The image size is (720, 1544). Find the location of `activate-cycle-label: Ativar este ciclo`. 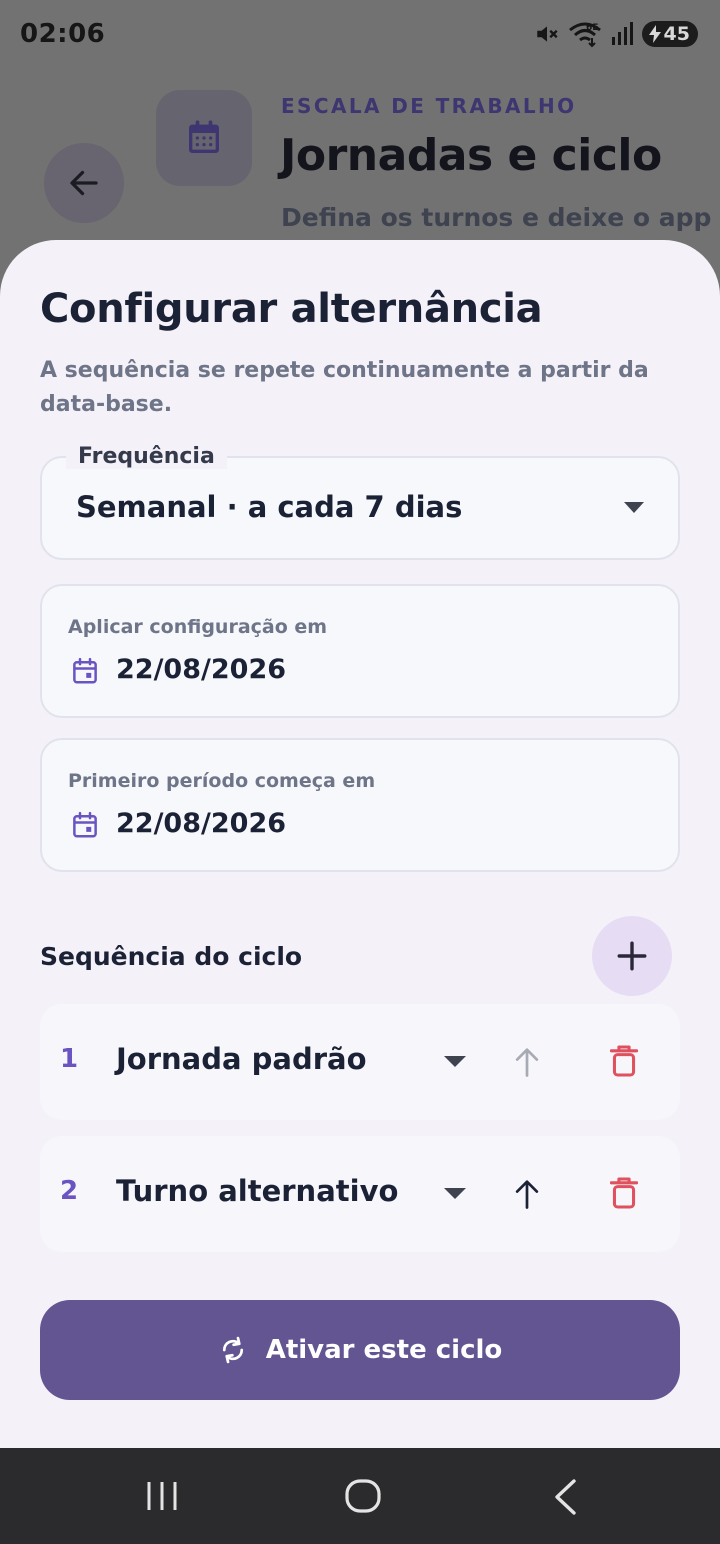

activate-cycle-label: Ativar este ciclo is located at coordinates (384, 1350).